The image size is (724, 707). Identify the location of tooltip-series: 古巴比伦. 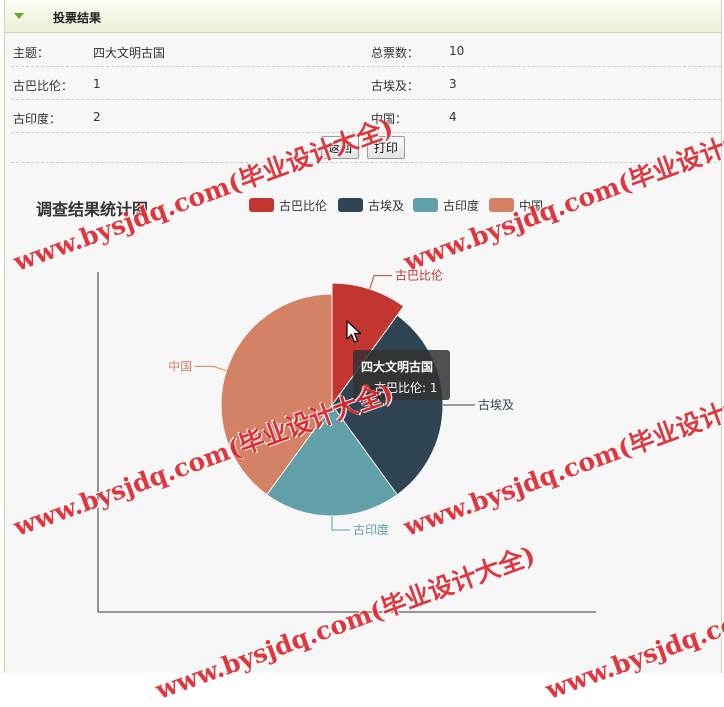
(398, 388).